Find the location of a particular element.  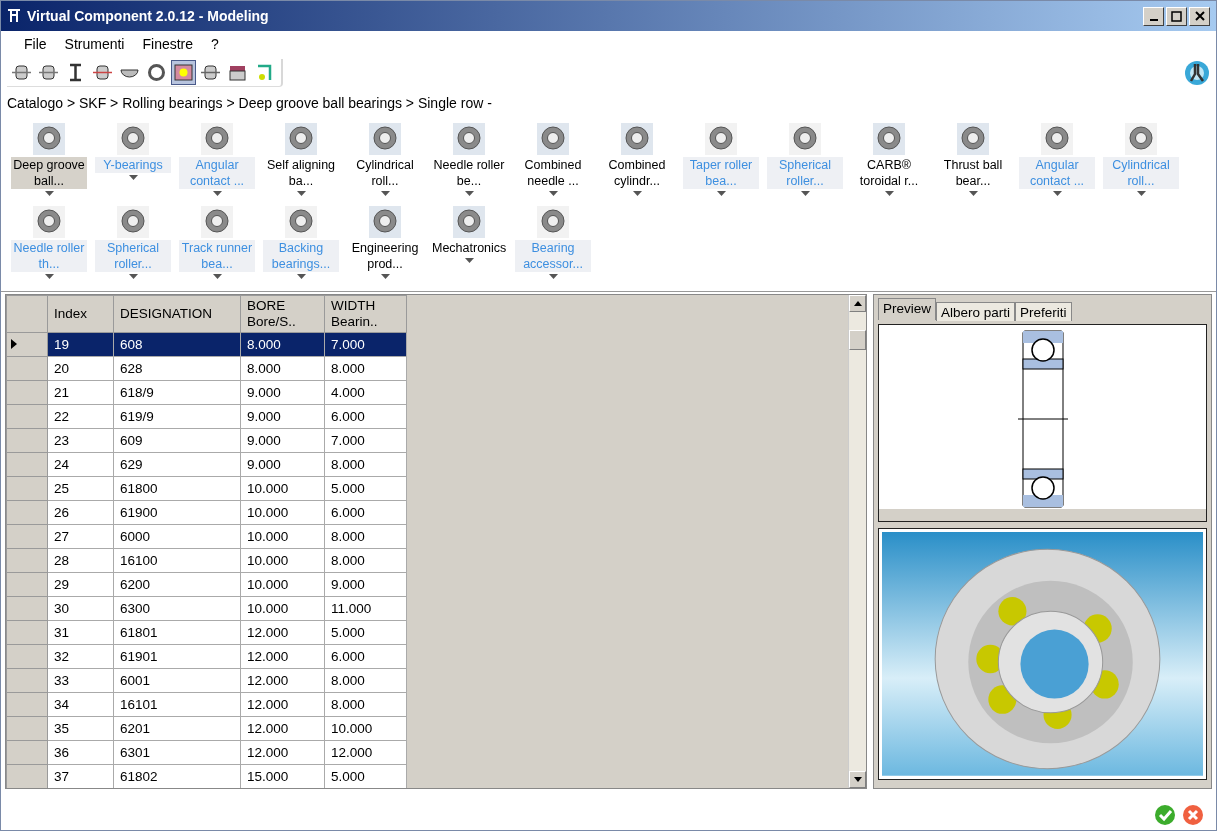

menu-item: Strumenti is located at coordinates (94, 44).